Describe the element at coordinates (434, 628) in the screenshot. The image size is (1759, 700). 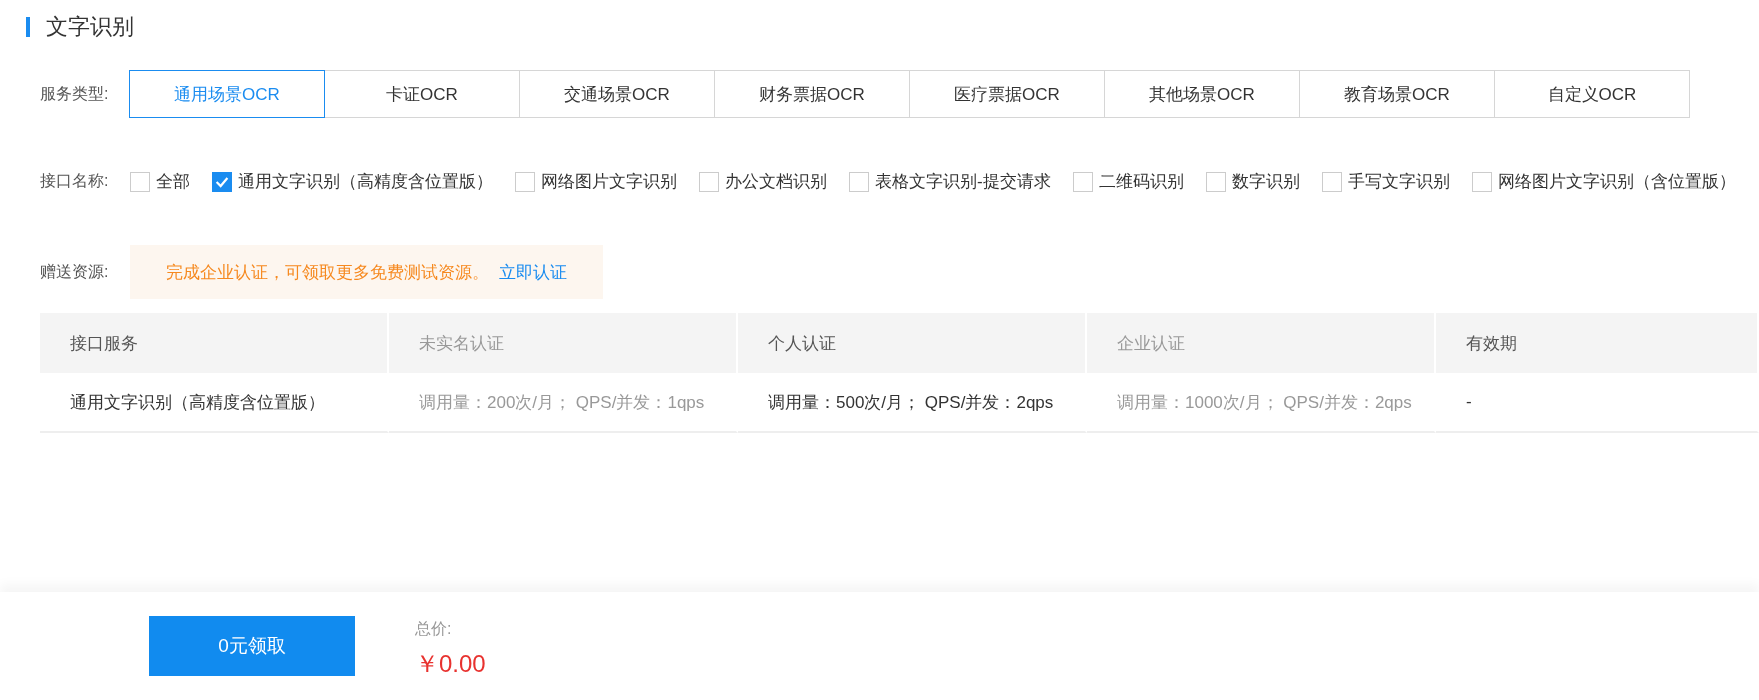
I see `total-label: 总价:` at that location.